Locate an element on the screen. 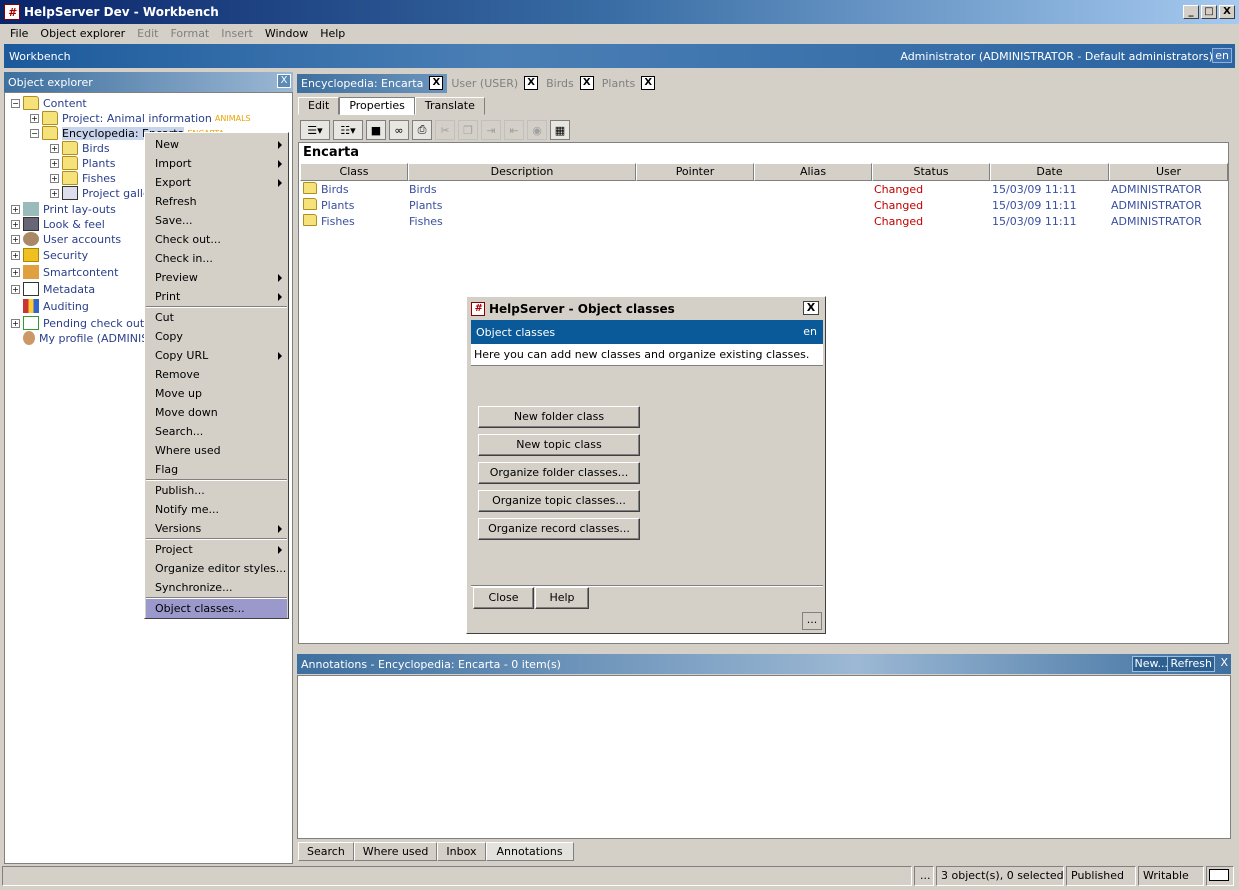 This screenshot has height=890, width=1239. close-annotations-icon: X is located at coordinates (1224, 664).